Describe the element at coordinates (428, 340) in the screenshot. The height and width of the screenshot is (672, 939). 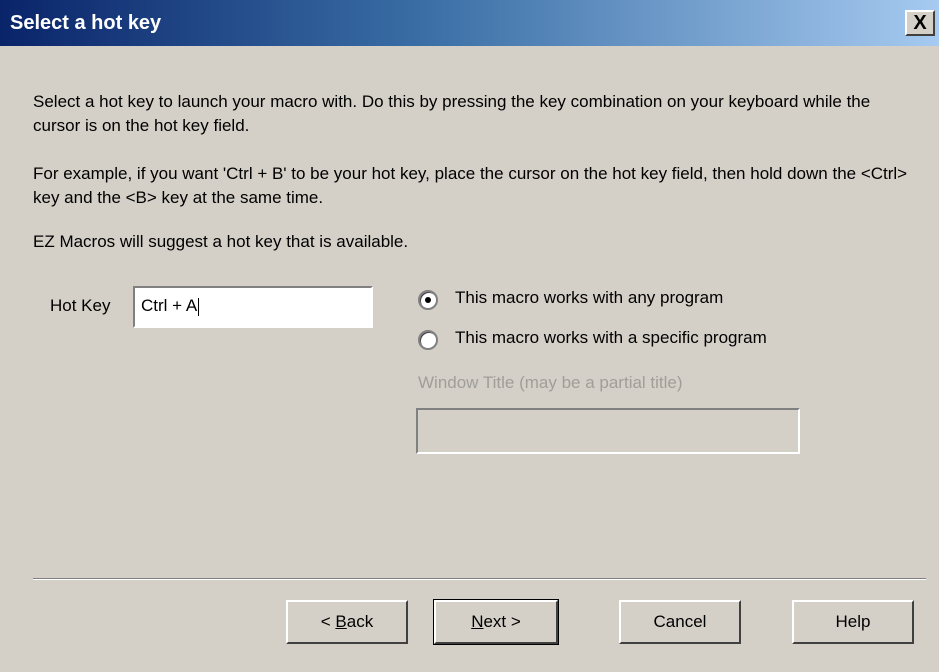
I see `radio-specific-program` at that location.